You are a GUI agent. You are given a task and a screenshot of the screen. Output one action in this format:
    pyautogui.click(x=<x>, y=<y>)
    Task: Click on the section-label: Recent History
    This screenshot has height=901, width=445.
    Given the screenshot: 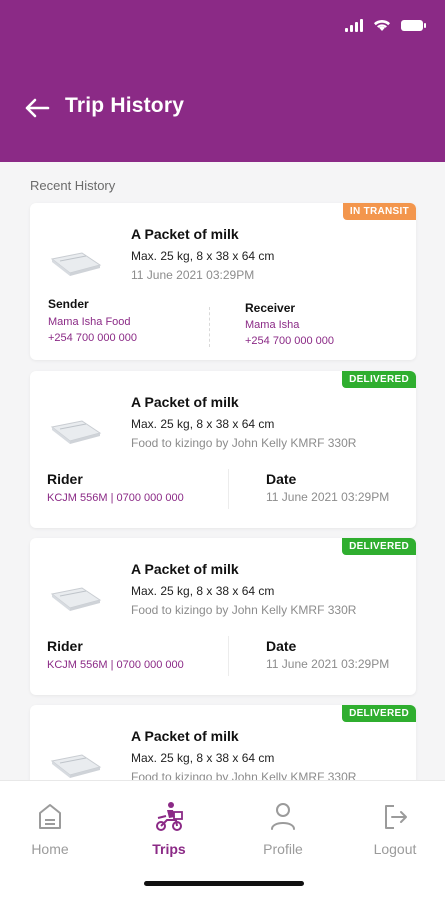 What is the action you would take?
    pyautogui.click(x=73, y=185)
    